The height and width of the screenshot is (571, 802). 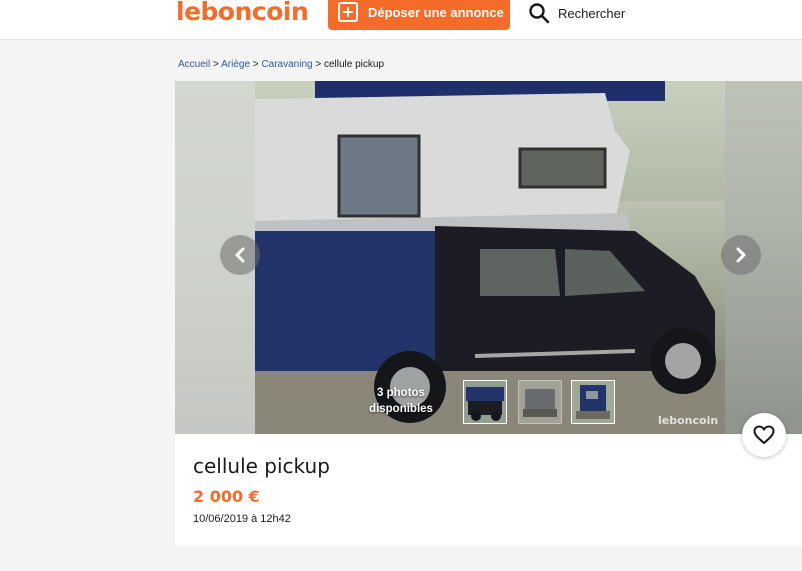 I want to click on chevron-right-icon, so click(x=741, y=255).